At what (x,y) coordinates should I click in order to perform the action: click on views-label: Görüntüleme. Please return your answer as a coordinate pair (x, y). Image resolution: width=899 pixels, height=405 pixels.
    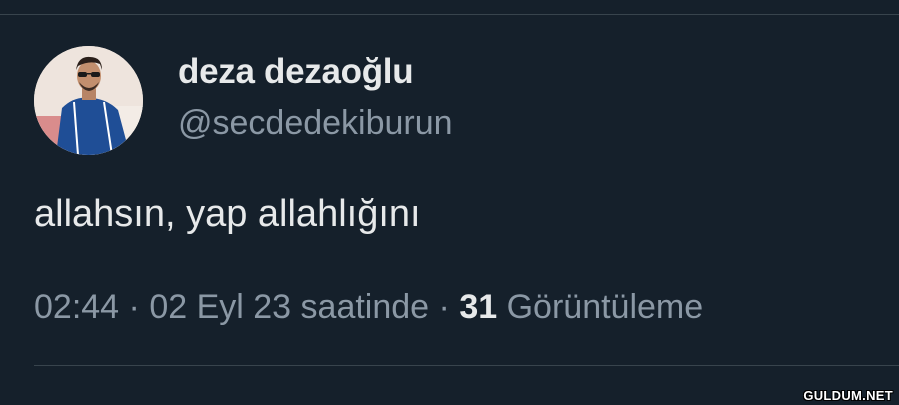
    Looking at the image, I should click on (600, 307).